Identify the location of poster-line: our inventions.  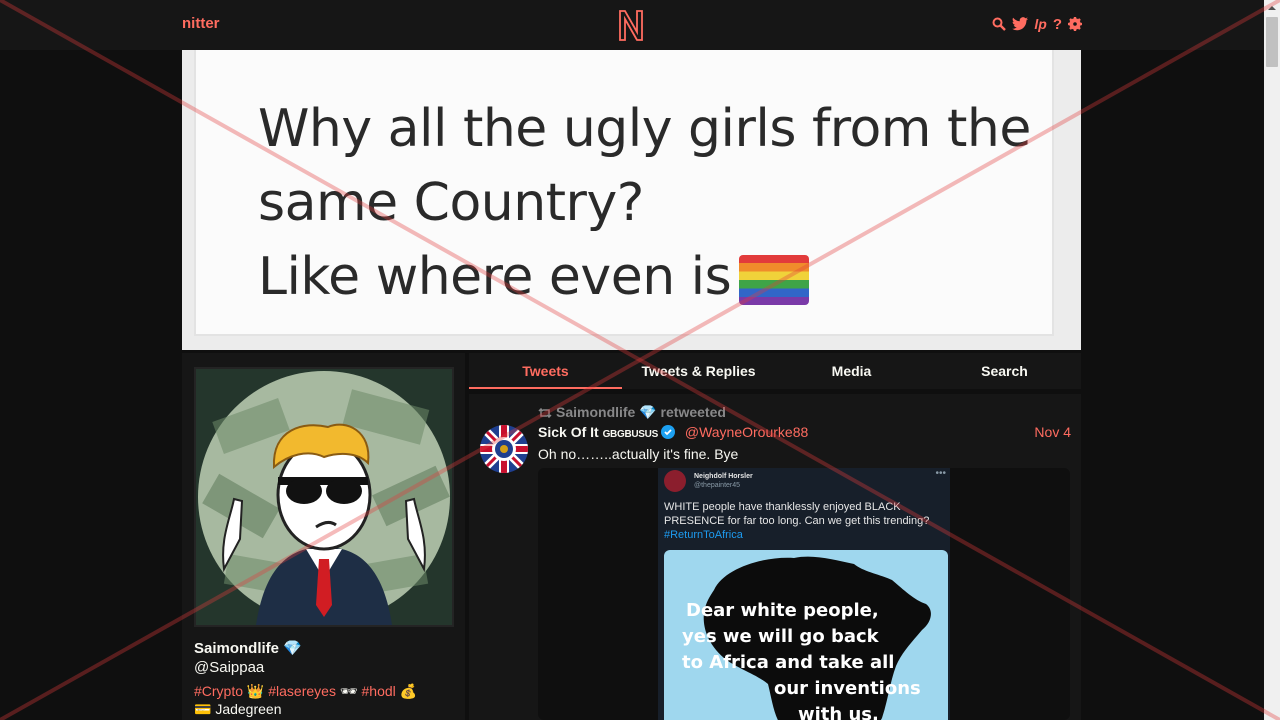
(847, 688).